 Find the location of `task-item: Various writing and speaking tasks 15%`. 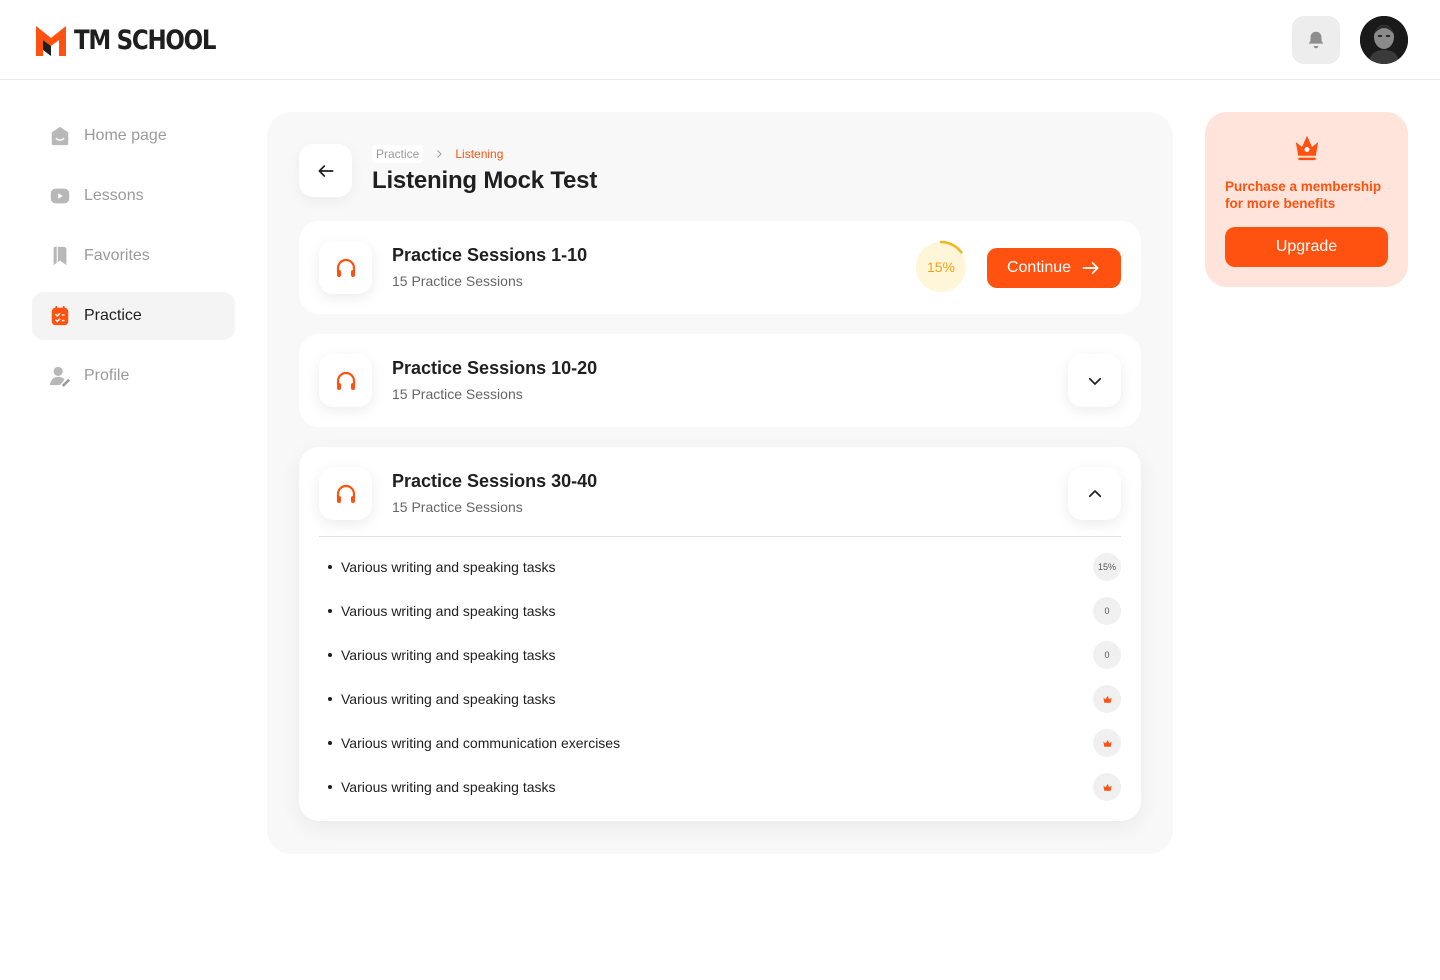

task-item: Various writing and speaking tasks 15% is located at coordinates (720, 567).